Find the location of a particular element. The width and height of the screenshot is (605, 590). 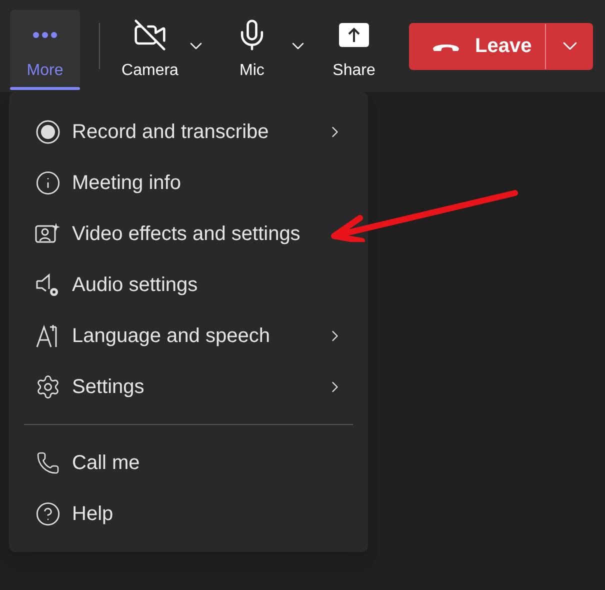

toolbar-button: Camera is located at coordinates (150, 49).